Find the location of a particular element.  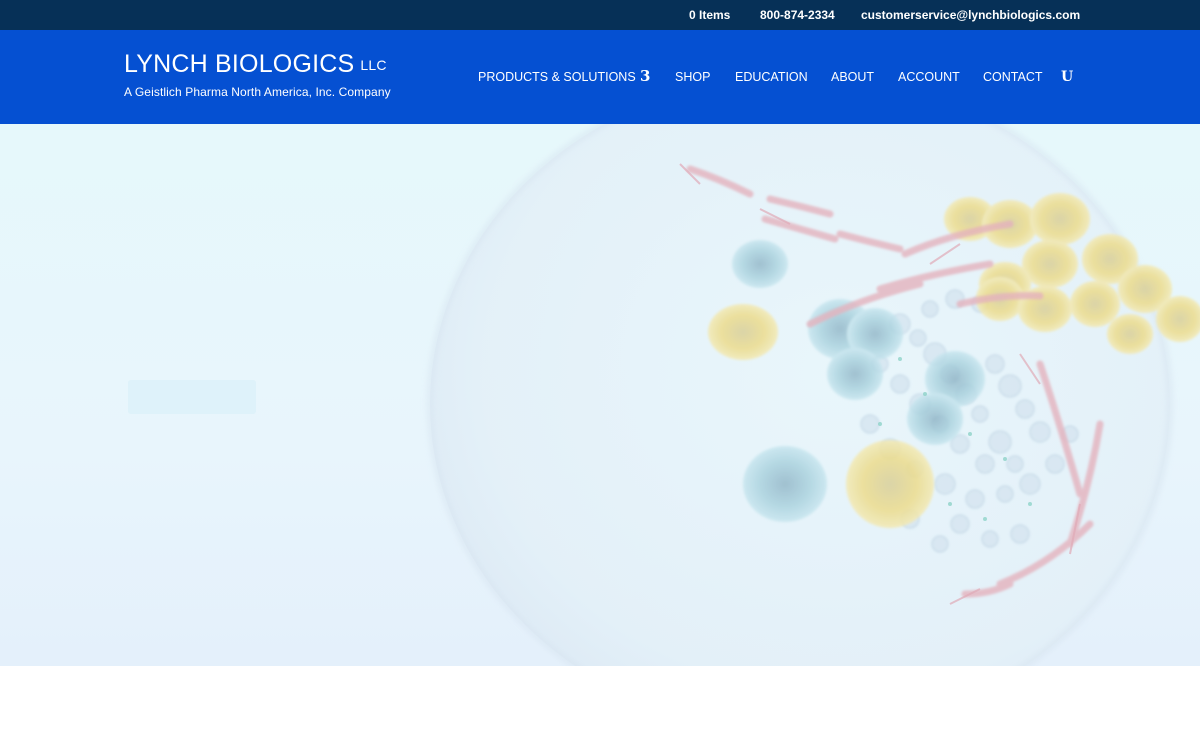

cart-items-link: 0 Items is located at coordinates (709, 15).